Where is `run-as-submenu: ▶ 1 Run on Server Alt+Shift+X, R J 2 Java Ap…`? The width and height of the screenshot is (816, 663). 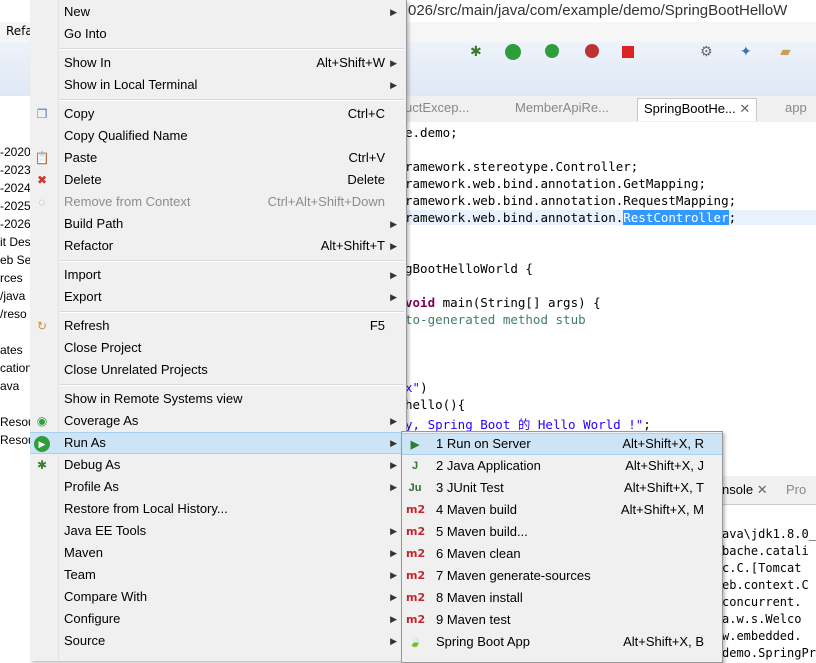
run-as-submenu: ▶ 1 Run on Server Alt+Shift+X, R J 2 Java Ap… is located at coordinates (562, 547).